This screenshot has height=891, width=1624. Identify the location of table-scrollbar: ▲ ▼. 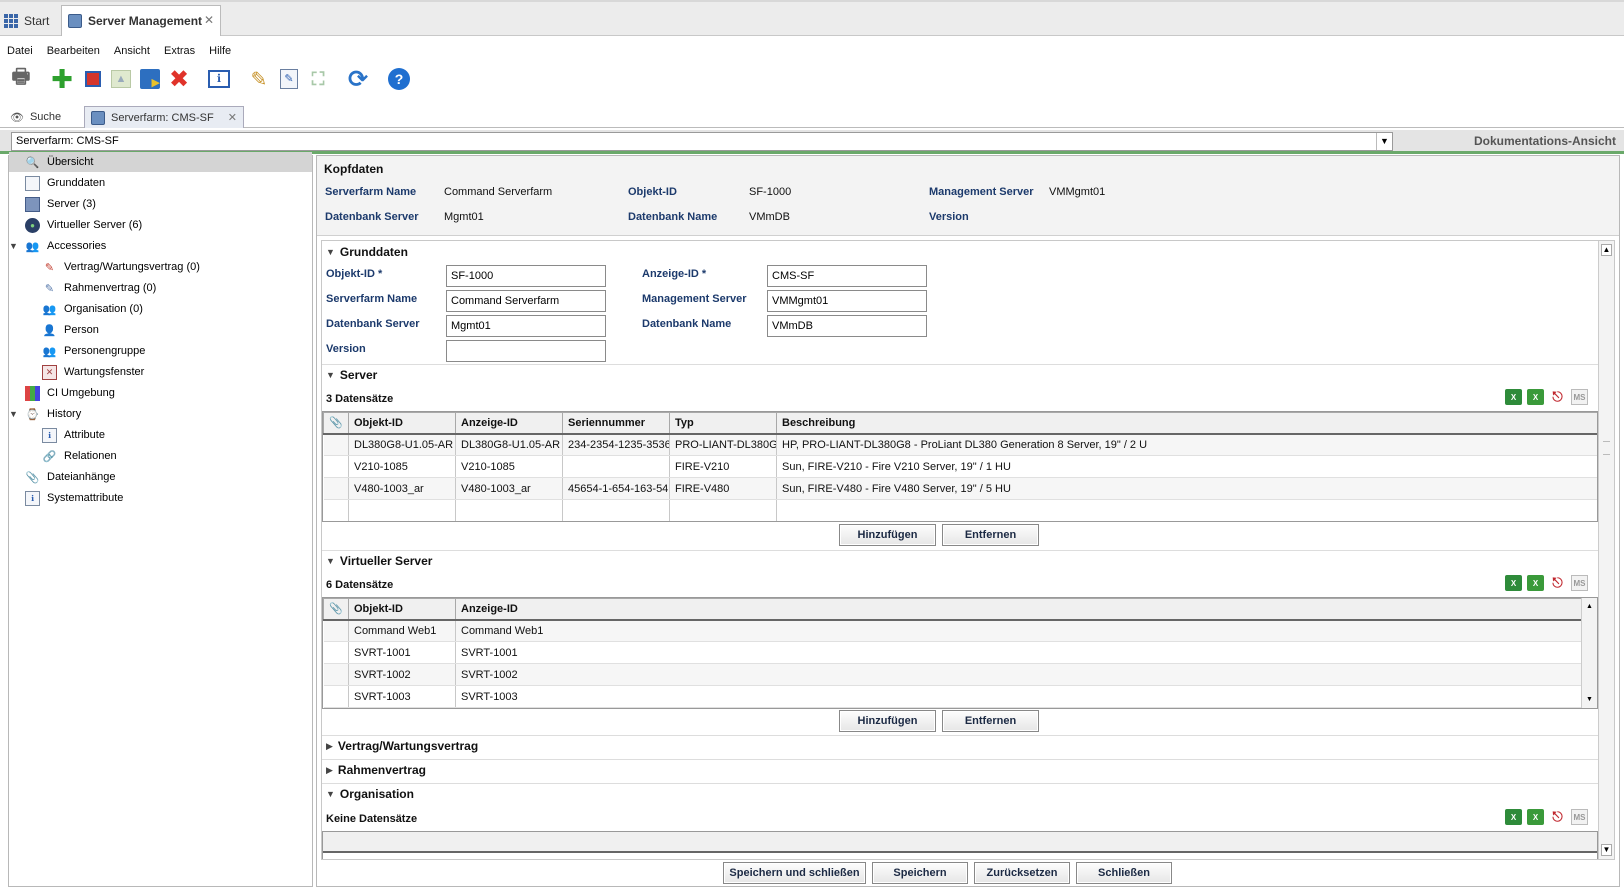
(1589, 653).